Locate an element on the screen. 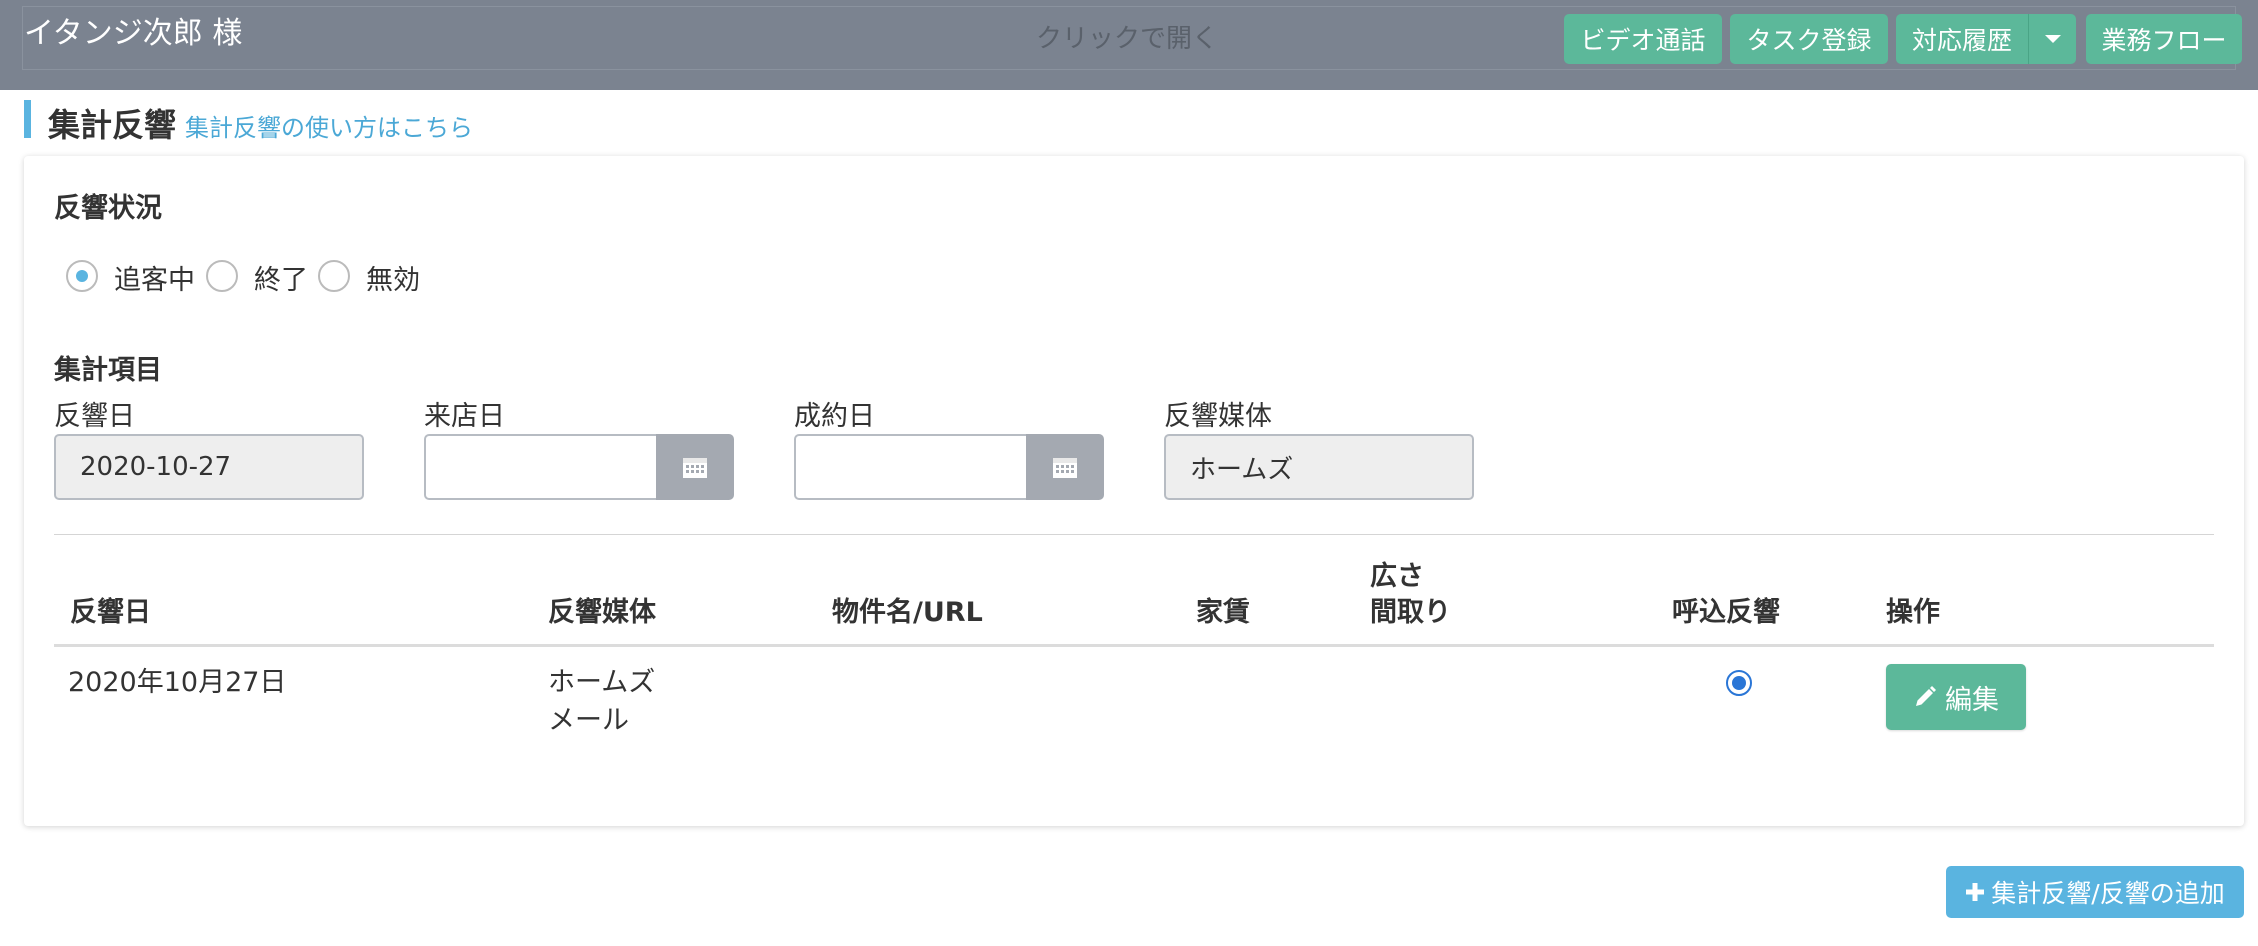 This screenshot has height=946, width=2258. add-button-label: 集計反響/反響の追加 is located at coordinates (2108, 893).